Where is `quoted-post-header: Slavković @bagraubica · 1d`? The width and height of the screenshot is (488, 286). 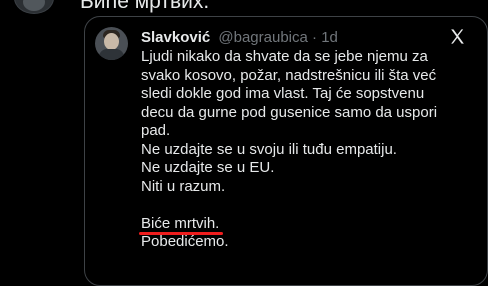
quoted-post-header: Slavković @bagraubica · 1d is located at coordinates (239, 38).